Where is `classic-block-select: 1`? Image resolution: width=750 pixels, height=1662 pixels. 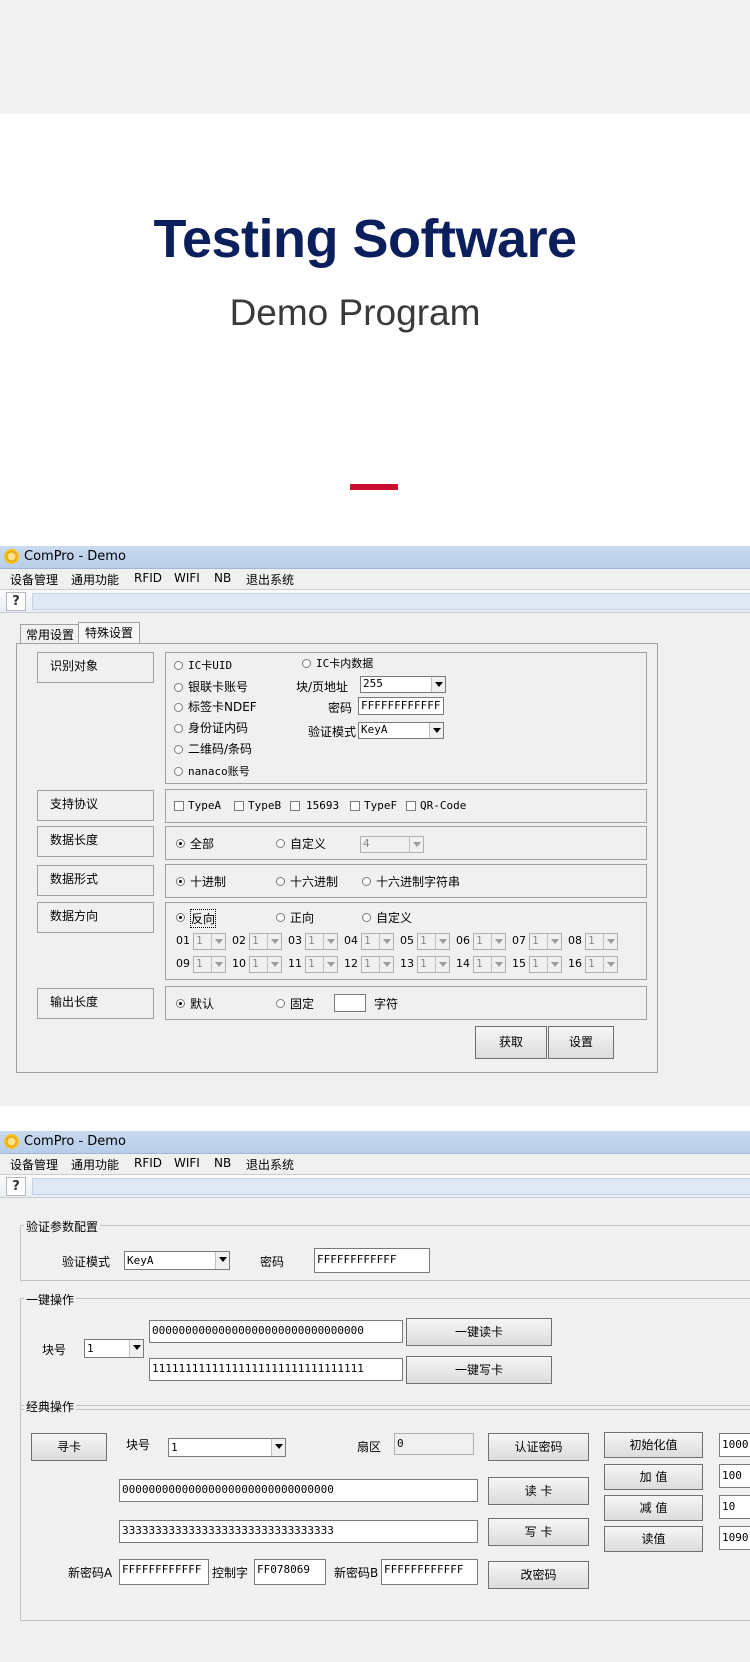 classic-block-select: 1 is located at coordinates (227, 1447).